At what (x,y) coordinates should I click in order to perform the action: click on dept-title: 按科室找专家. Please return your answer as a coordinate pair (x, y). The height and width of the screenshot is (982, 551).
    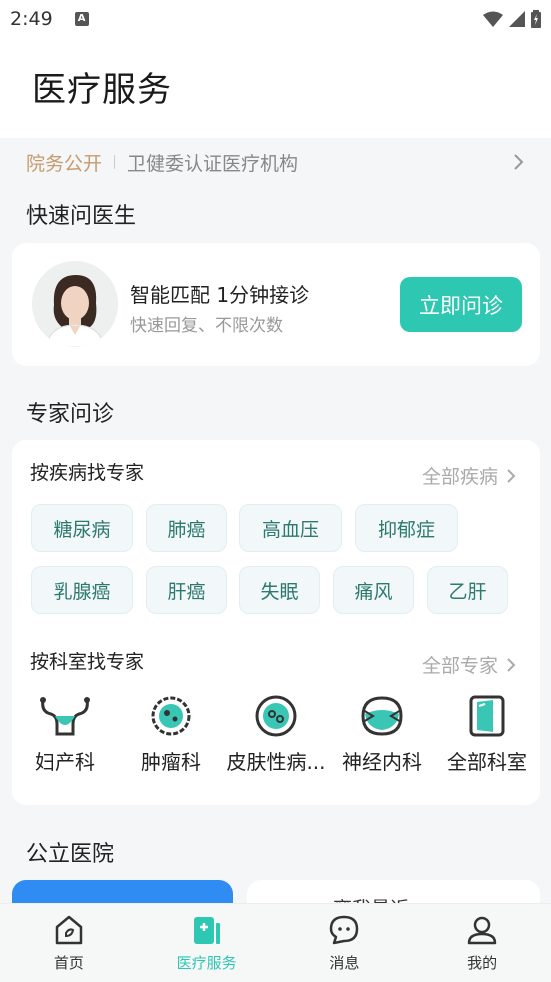
    Looking at the image, I should click on (87, 662).